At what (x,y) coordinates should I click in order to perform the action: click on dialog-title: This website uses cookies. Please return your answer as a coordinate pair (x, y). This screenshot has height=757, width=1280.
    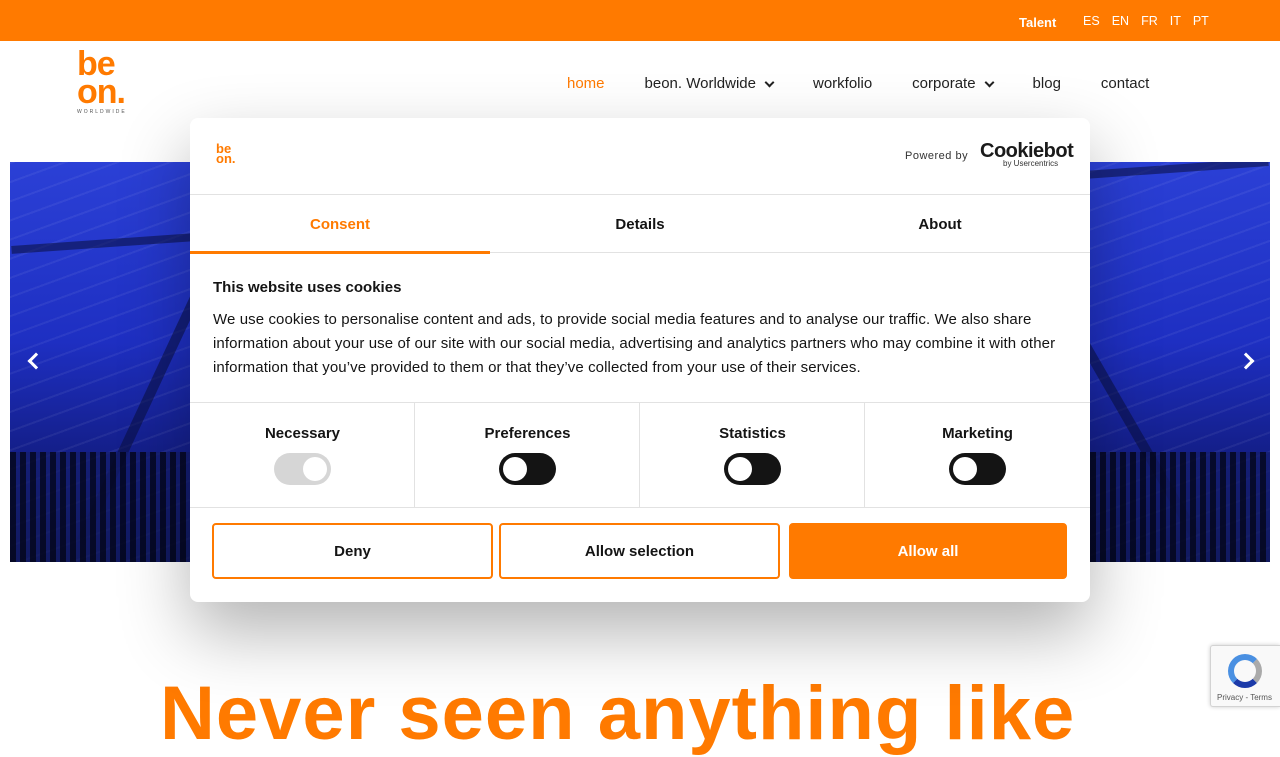
    Looking at the image, I should click on (307, 287).